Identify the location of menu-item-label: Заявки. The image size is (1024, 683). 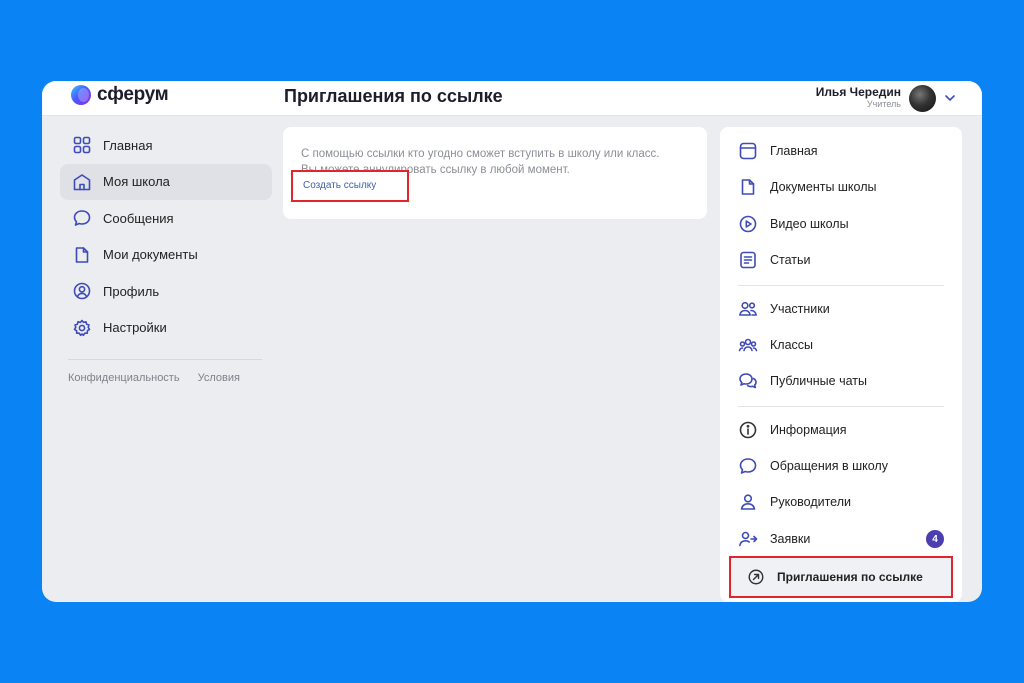
(790, 539).